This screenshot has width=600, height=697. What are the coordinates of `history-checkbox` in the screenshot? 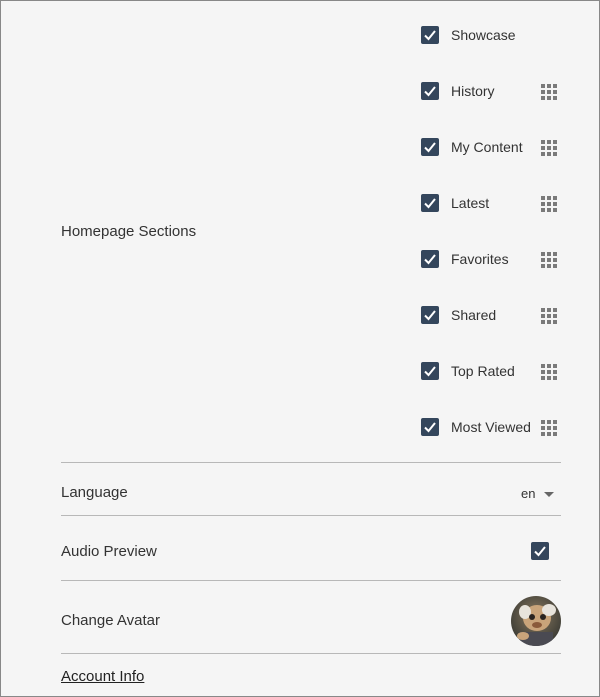 It's located at (430, 91).